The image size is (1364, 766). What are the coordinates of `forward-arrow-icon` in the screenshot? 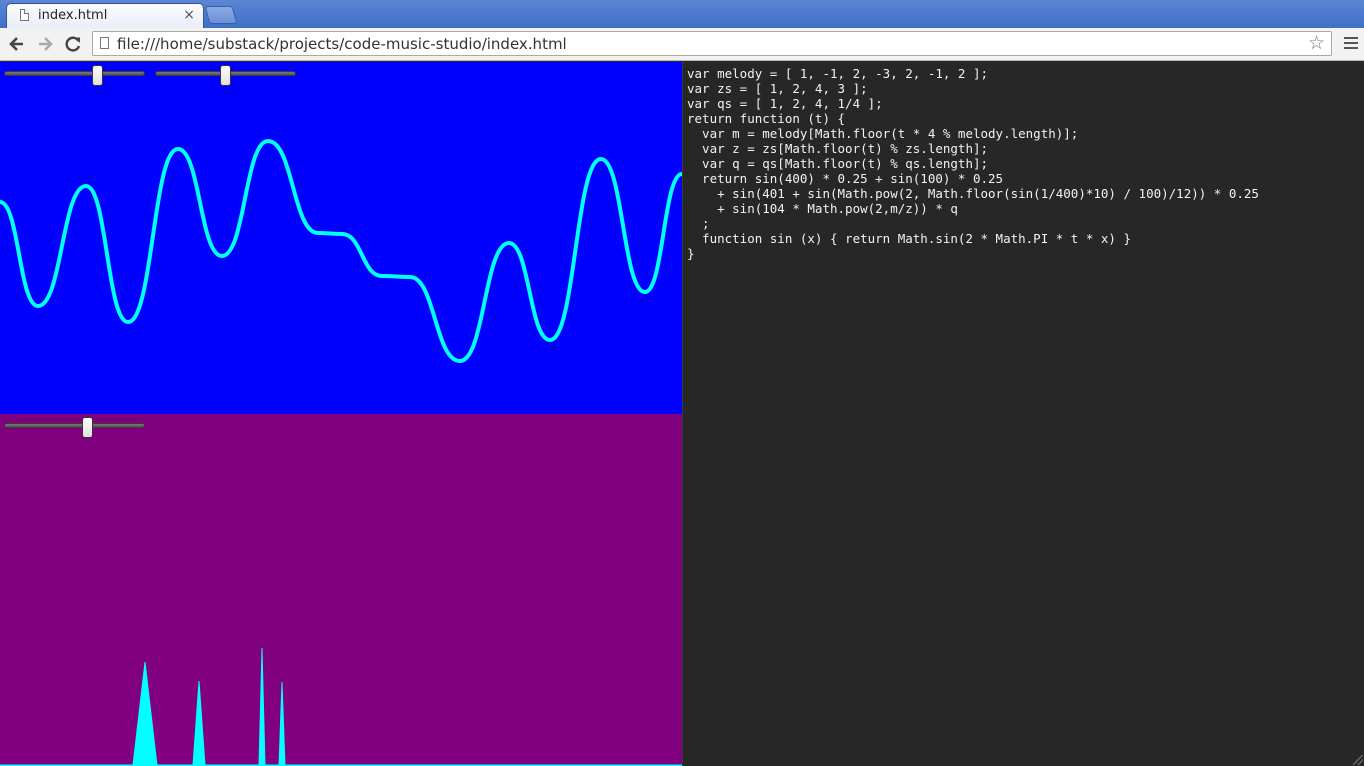 It's located at (45, 44).